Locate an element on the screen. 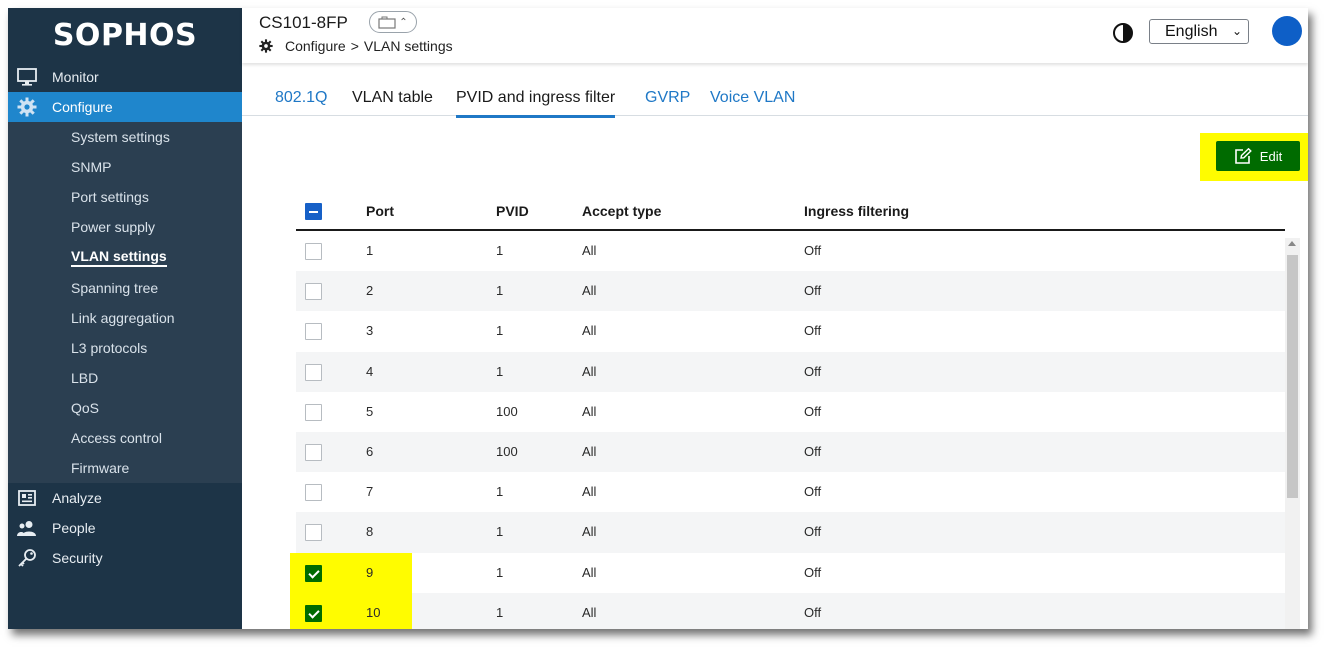 The width and height of the screenshot is (1326, 647). sidebar-item-access-control: Access control is located at coordinates (125, 438).